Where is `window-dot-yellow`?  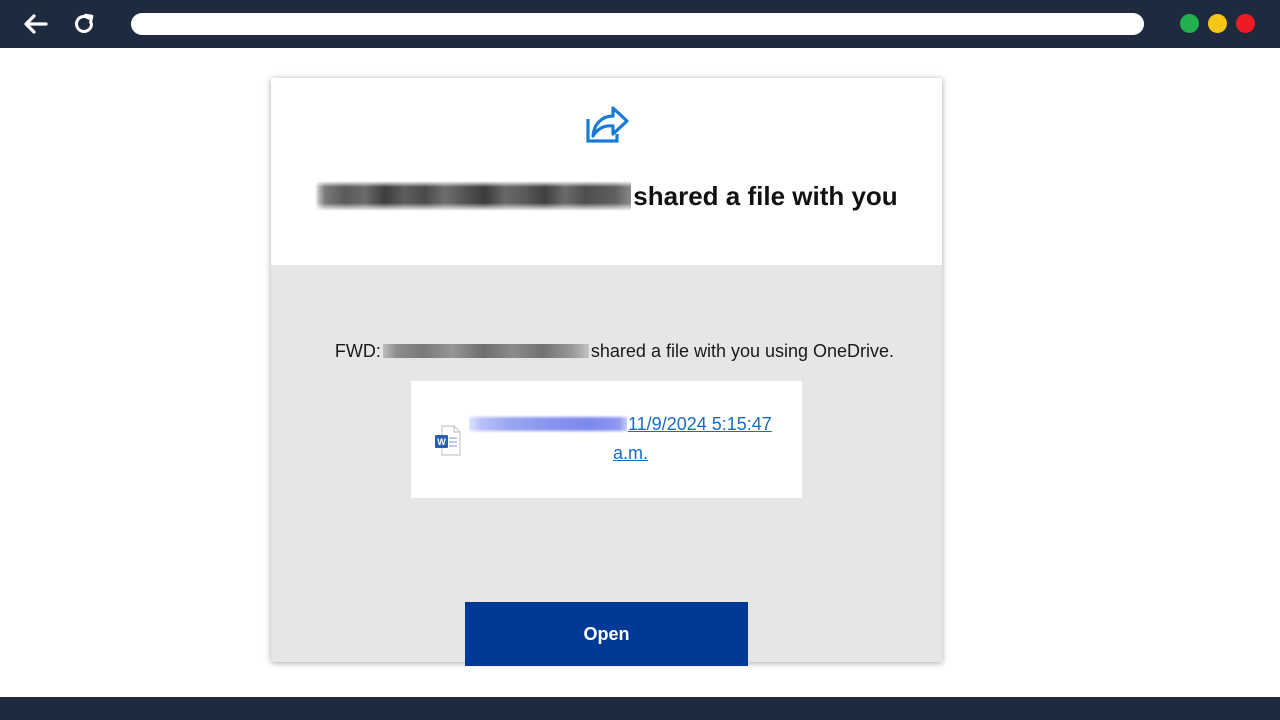
window-dot-yellow is located at coordinates (1217, 23).